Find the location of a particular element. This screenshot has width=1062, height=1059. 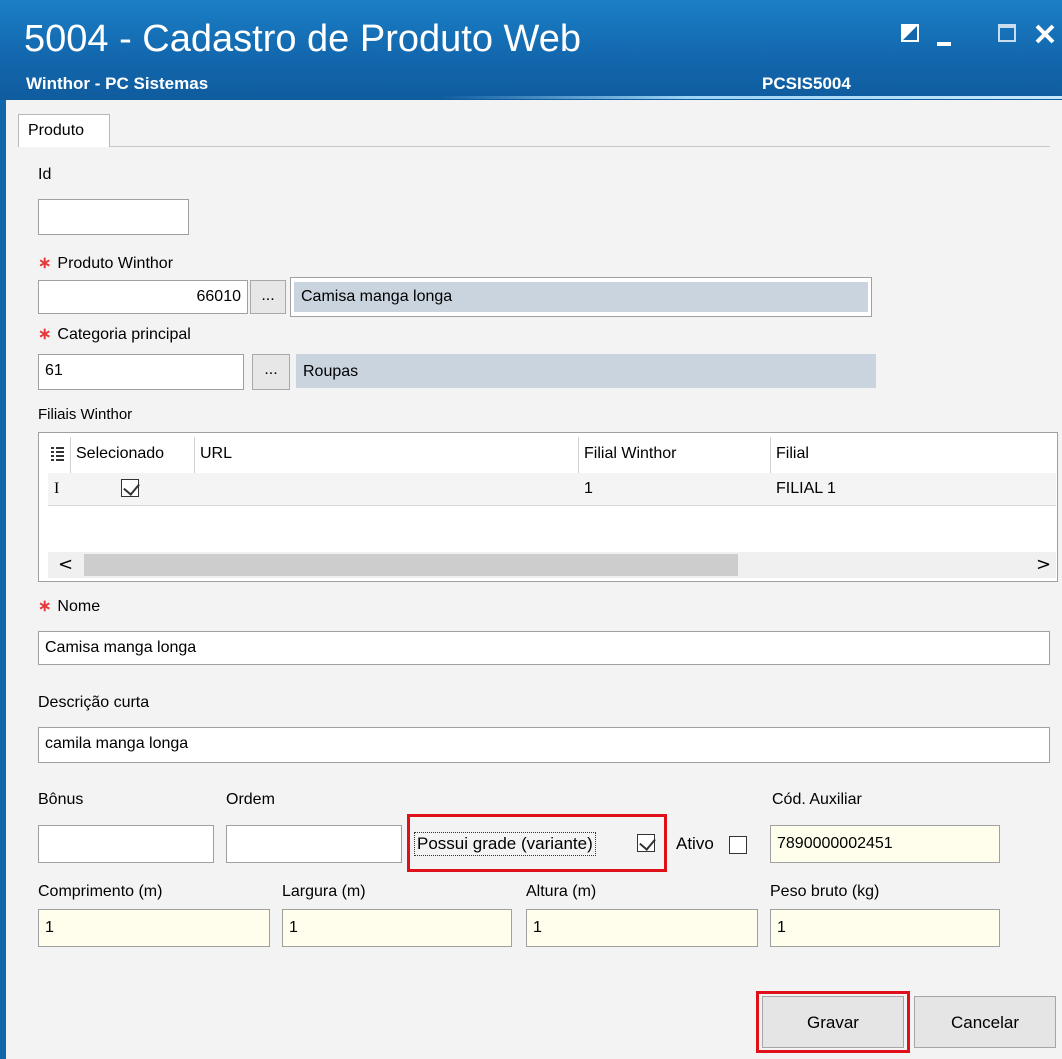

scrollbar-thumb is located at coordinates (411, 565).